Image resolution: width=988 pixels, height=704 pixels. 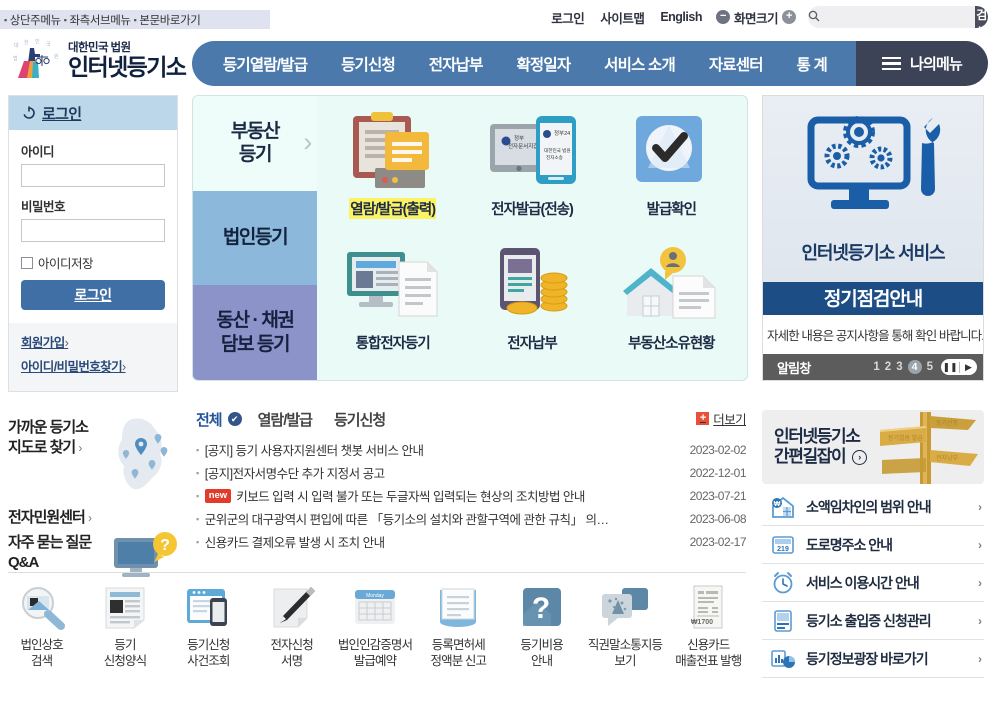 I want to click on guide-item-label: 등기소 출입증 신청관리, so click(x=869, y=620).